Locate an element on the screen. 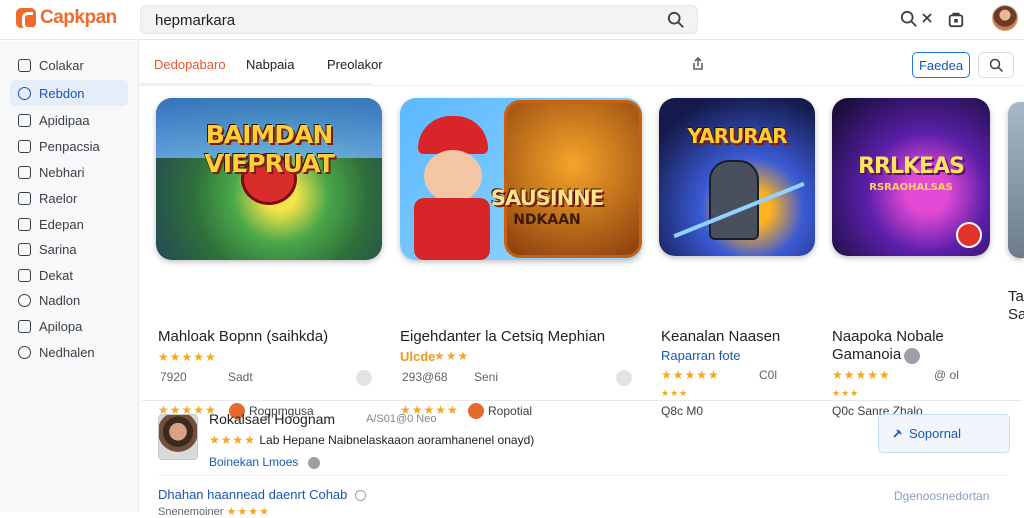 The height and width of the screenshot is (518, 1024). bag-icon is located at coordinates (956, 19).